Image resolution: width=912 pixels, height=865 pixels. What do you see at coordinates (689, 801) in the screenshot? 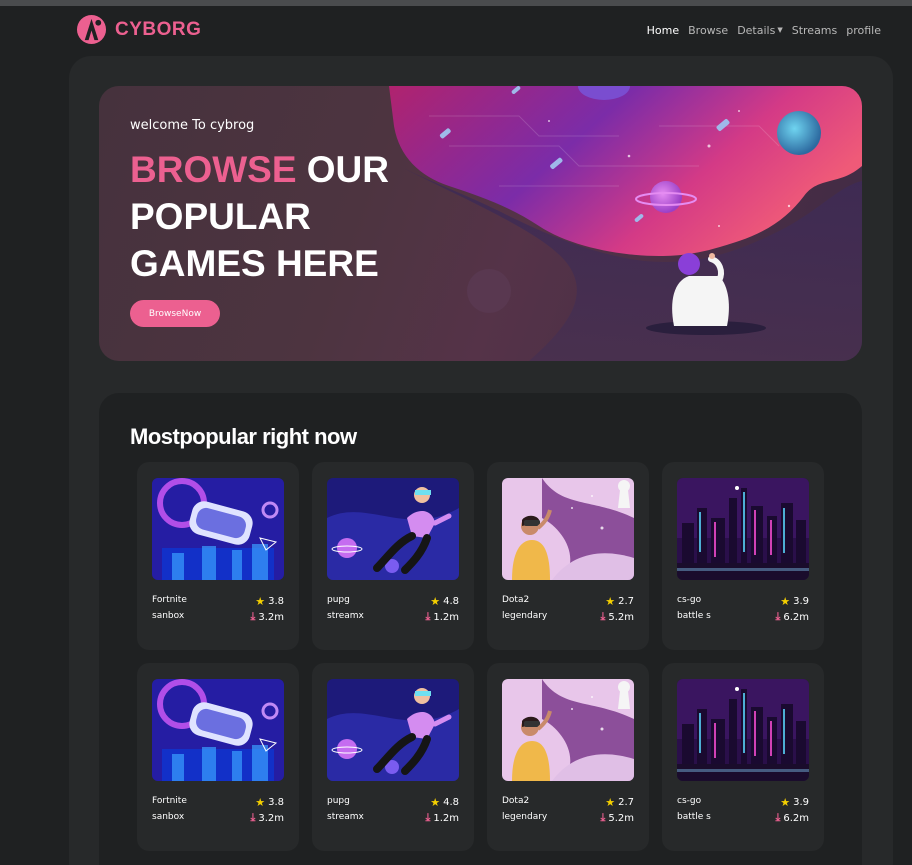
I see `game-name: cs-go` at bounding box center [689, 801].